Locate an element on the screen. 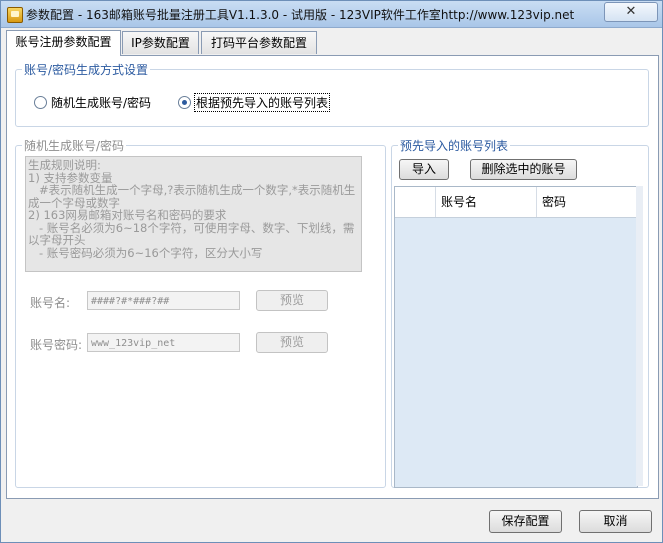 This screenshot has height=543, width=663. column-header-account: 账号名 is located at coordinates (486, 202).